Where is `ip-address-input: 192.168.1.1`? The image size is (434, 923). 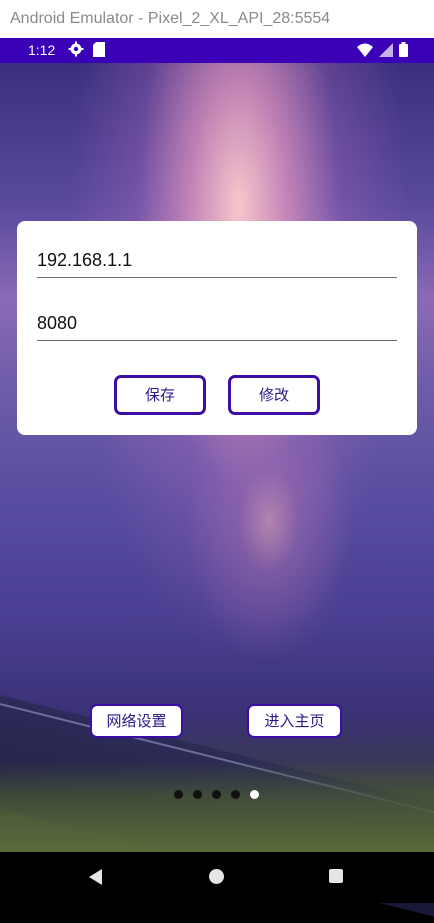 ip-address-input: 192.168.1.1 is located at coordinates (217, 261).